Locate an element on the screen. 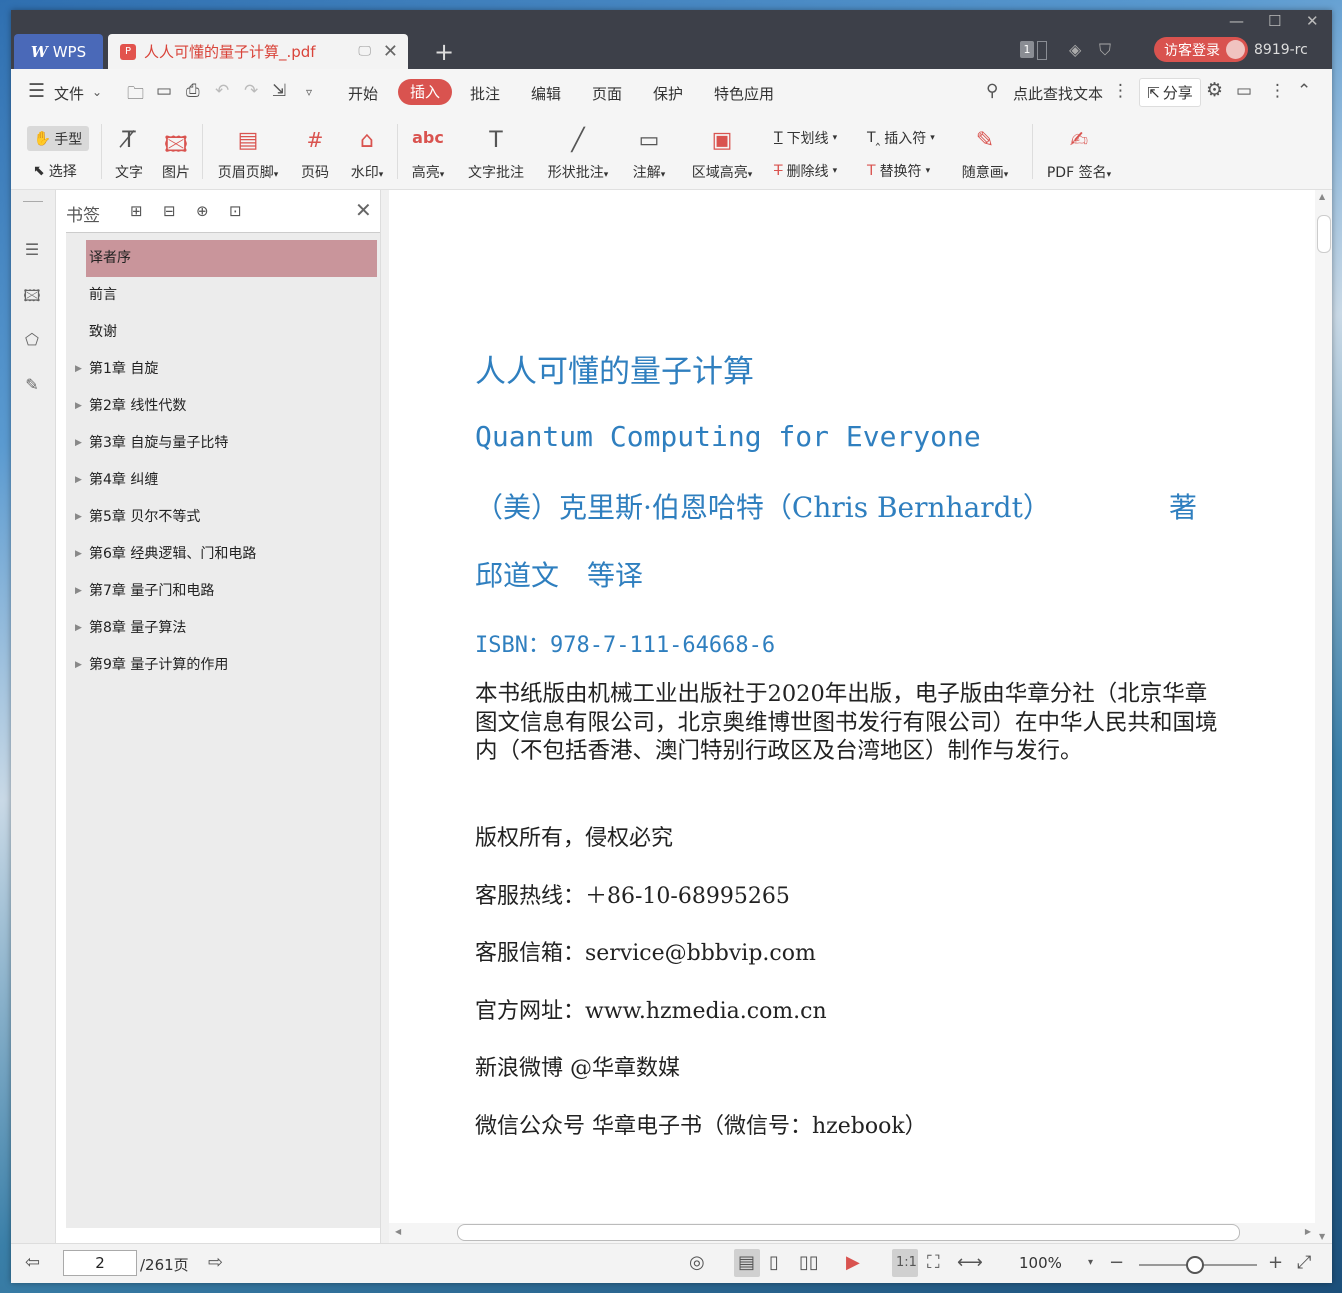 The width and height of the screenshot is (1342, 1293). play-slideshow-icon: ▶ is located at coordinates (853, 1262).